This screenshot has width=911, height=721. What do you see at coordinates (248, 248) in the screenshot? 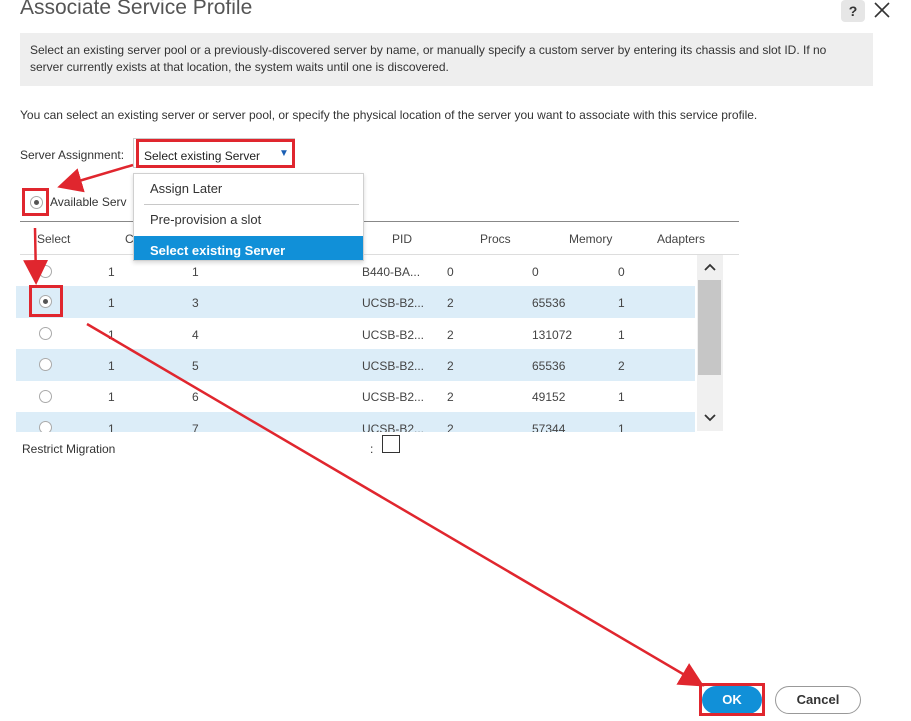
I see `dropdown-option-select-existing: Select existing Server` at bounding box center [248, 248].